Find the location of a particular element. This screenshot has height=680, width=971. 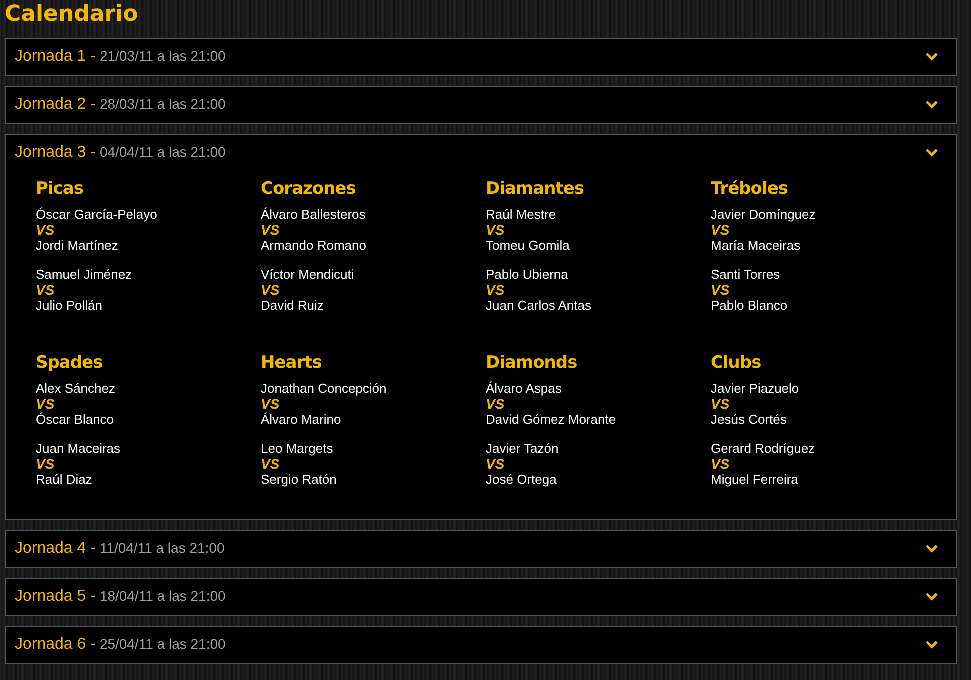

player-name: Javier Tazón is located at coordinates (522, 449).